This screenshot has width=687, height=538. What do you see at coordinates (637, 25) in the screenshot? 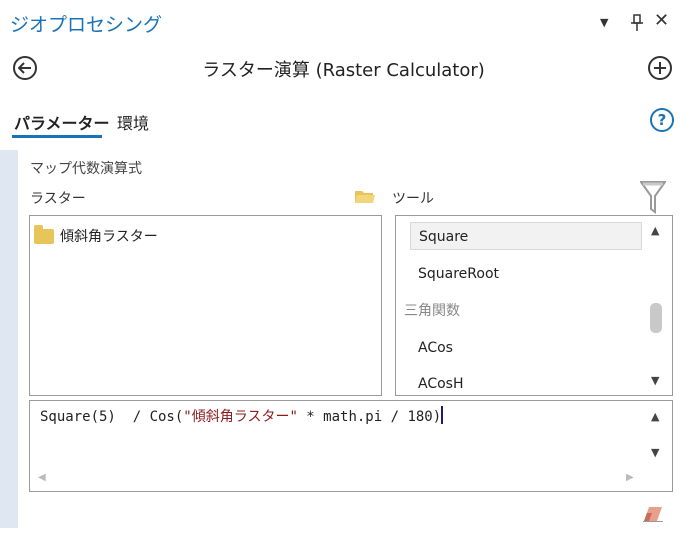
I see `pin-icon` at bounding box center [637, 25].